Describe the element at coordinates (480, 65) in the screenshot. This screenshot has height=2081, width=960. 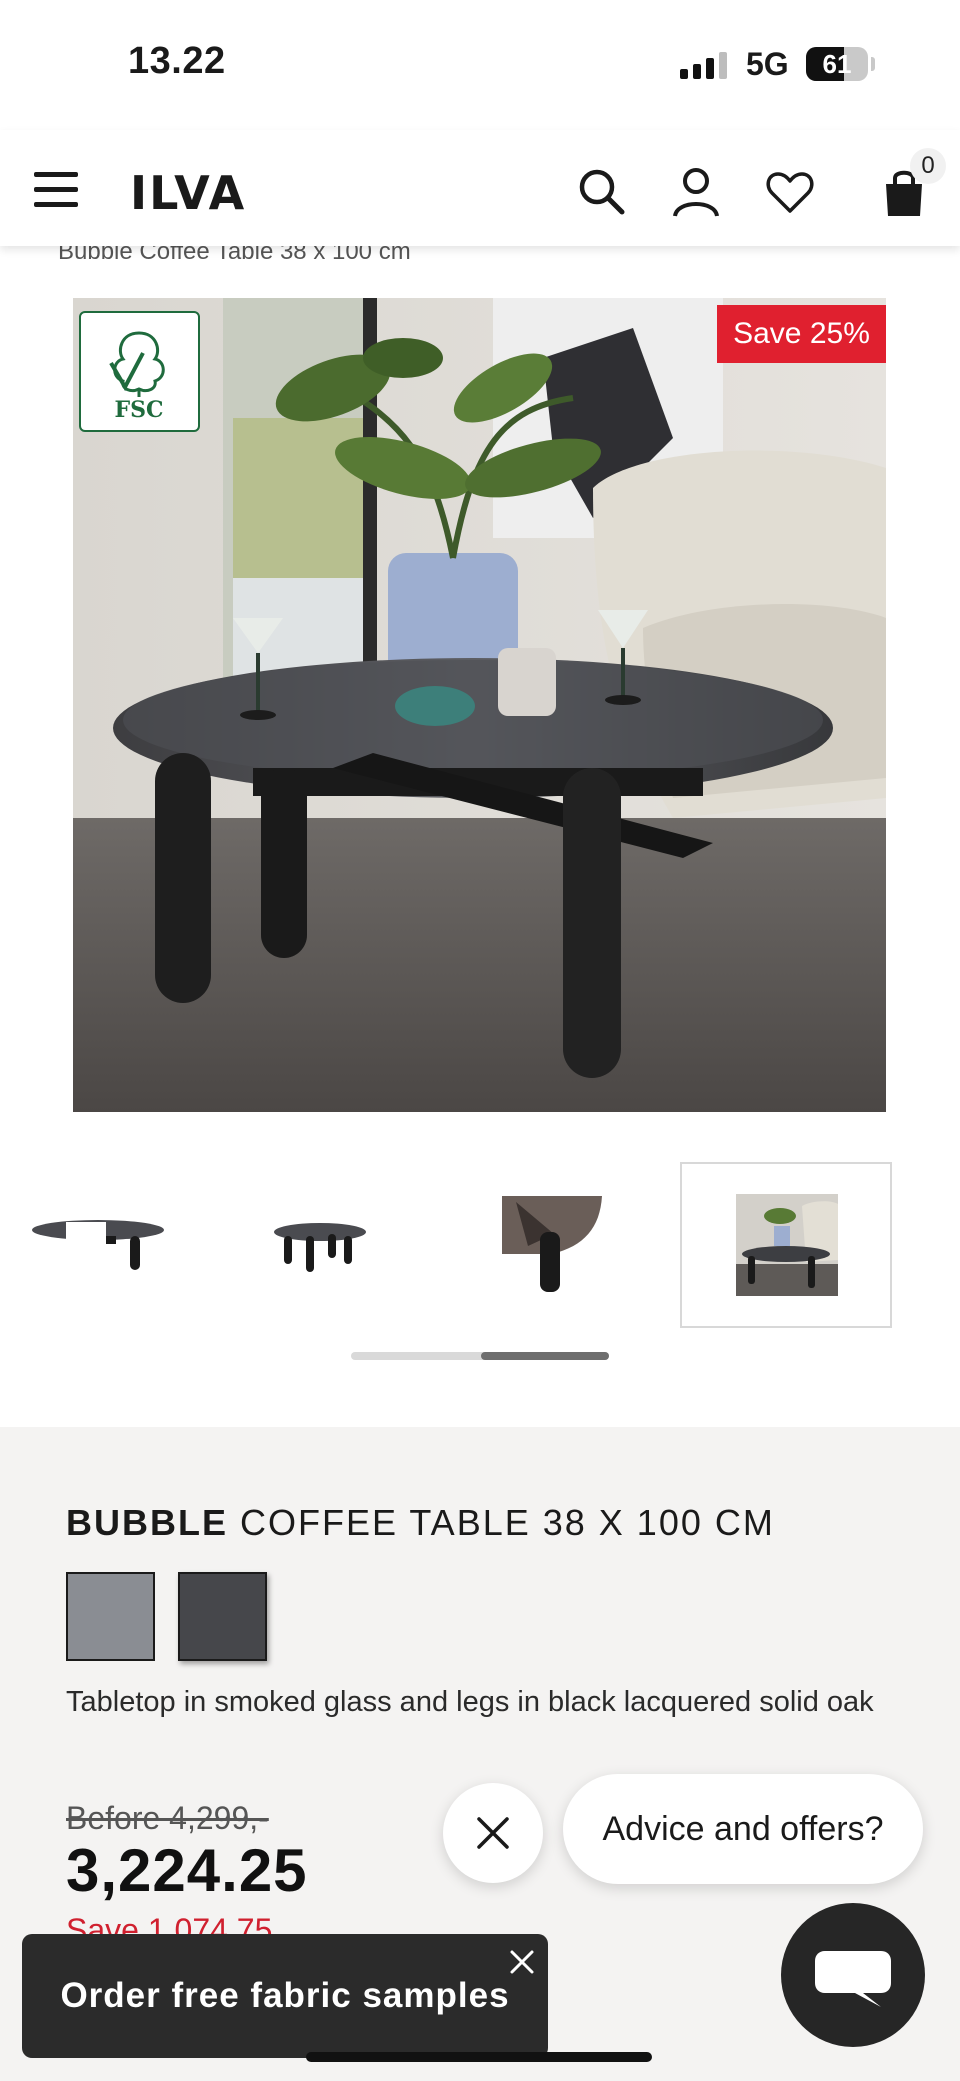
I see `status-bar: 13.22 5G 61` at that location.